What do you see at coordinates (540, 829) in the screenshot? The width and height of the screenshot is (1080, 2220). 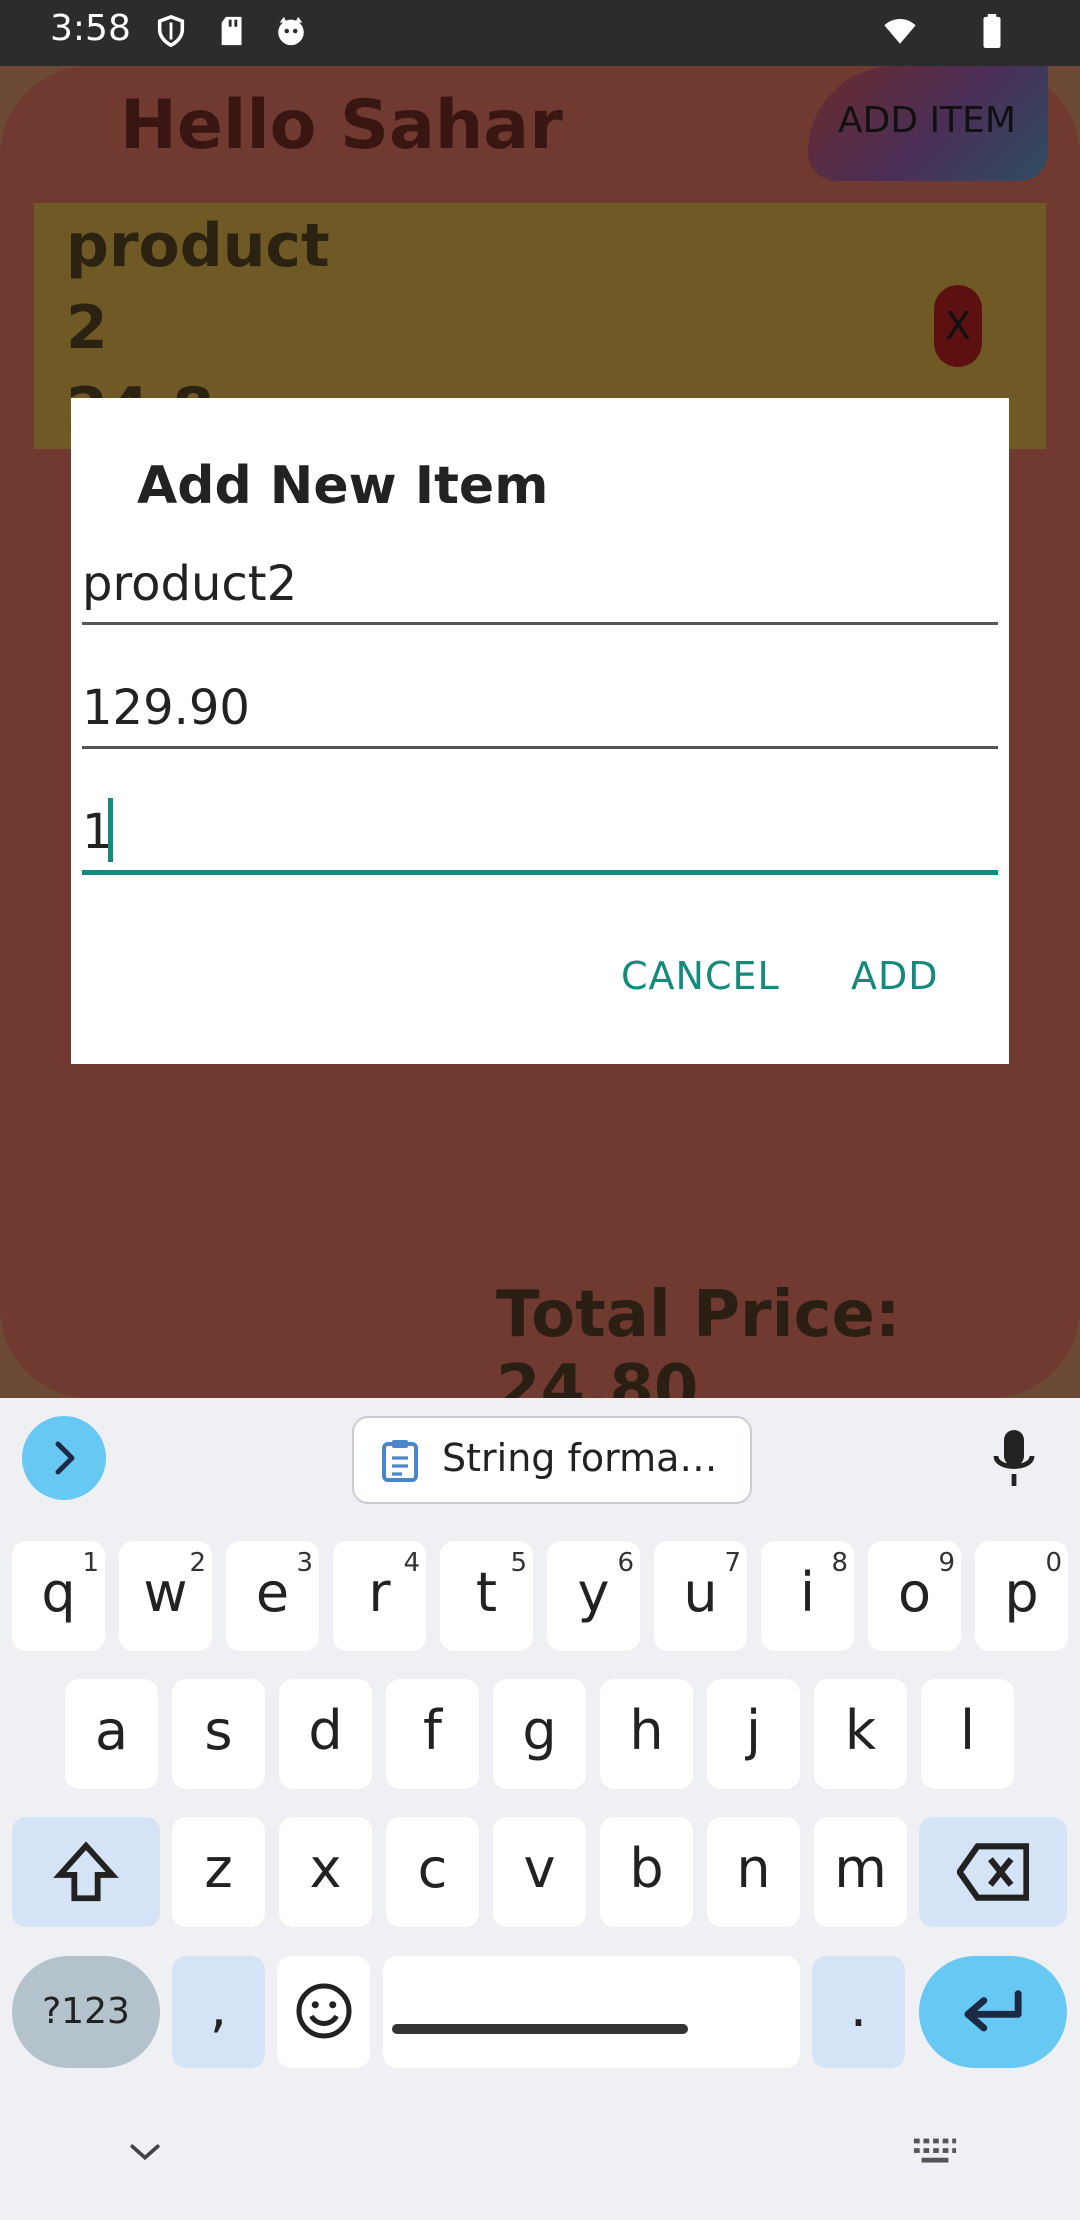 I see `item-quantity-field: 1` at bounding box center [540, 829].